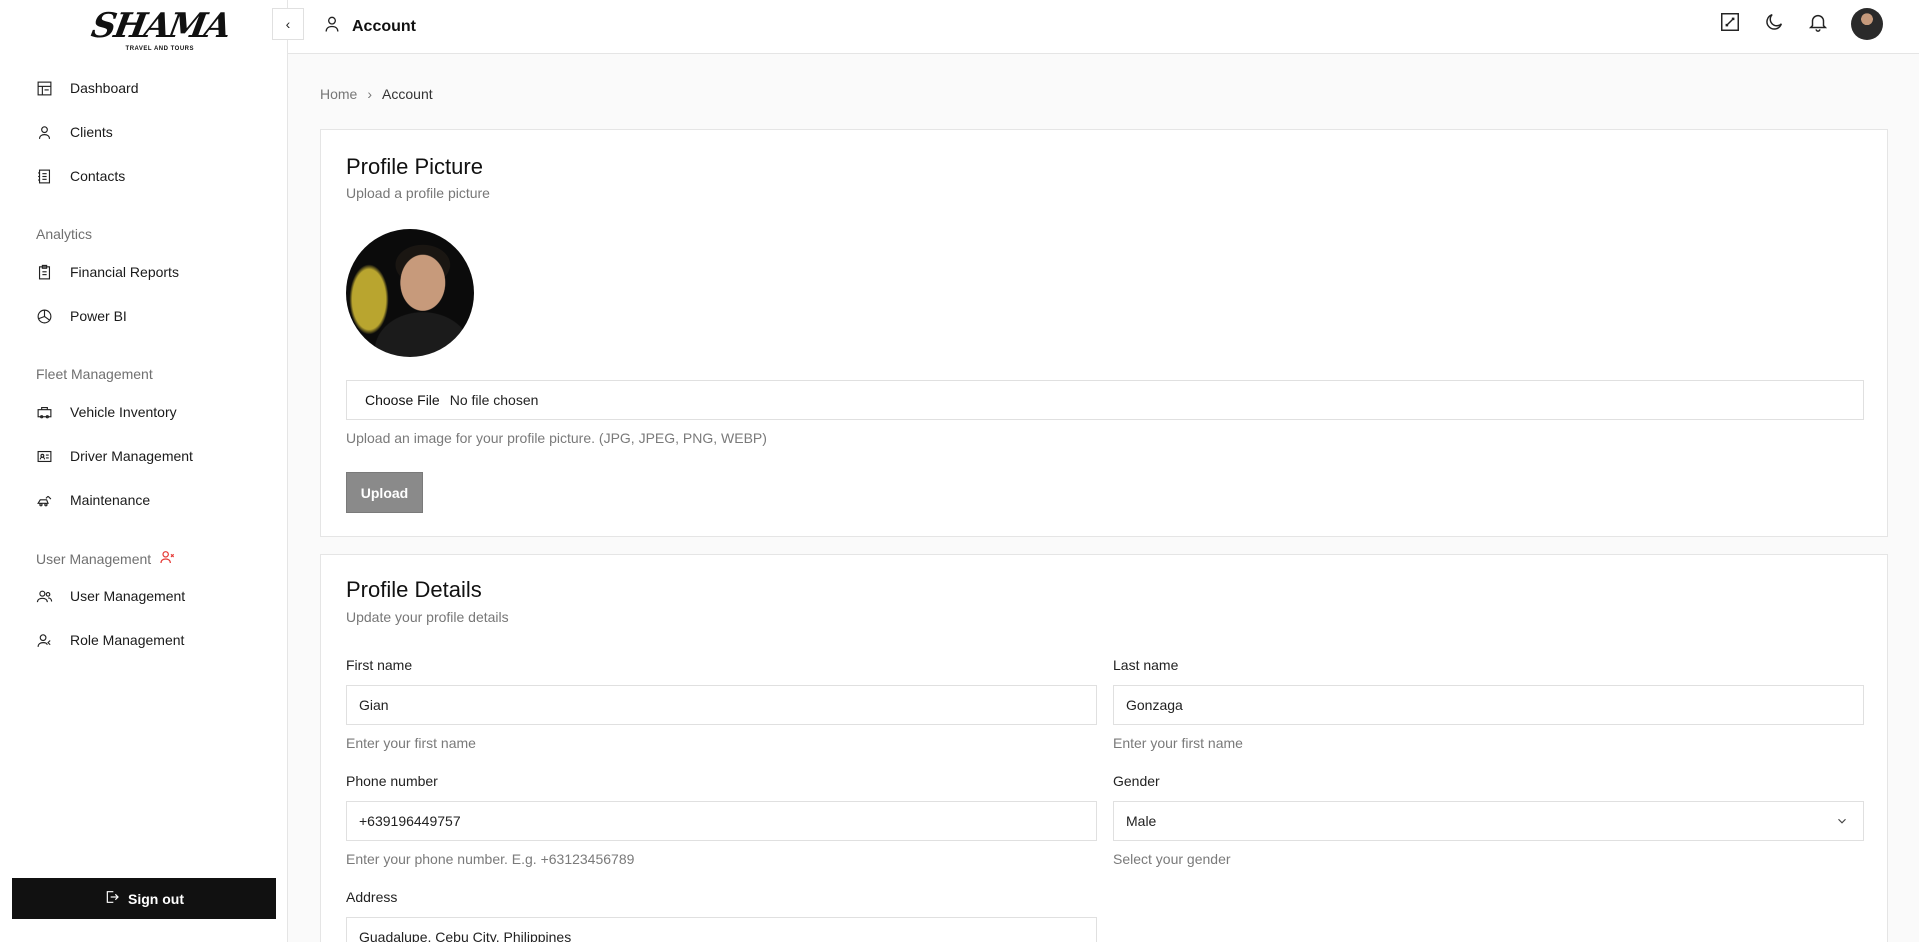  What do you see at coordinates (1774, 24) in the screenshot?
I see `dark-mode-icon` at bounding box center [1774, 24].